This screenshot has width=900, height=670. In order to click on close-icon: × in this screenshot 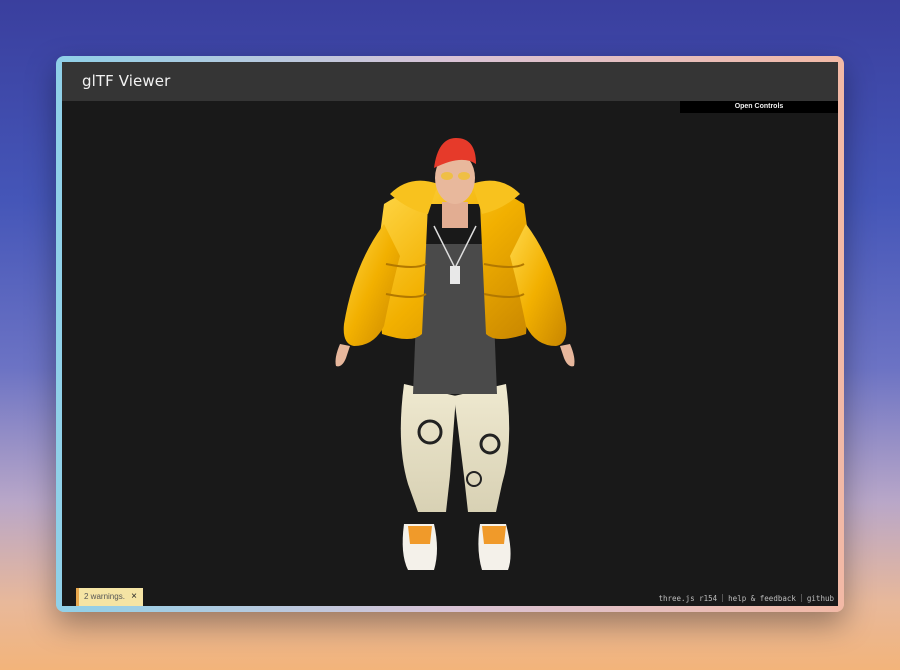, I will do `click(134, 597)`.